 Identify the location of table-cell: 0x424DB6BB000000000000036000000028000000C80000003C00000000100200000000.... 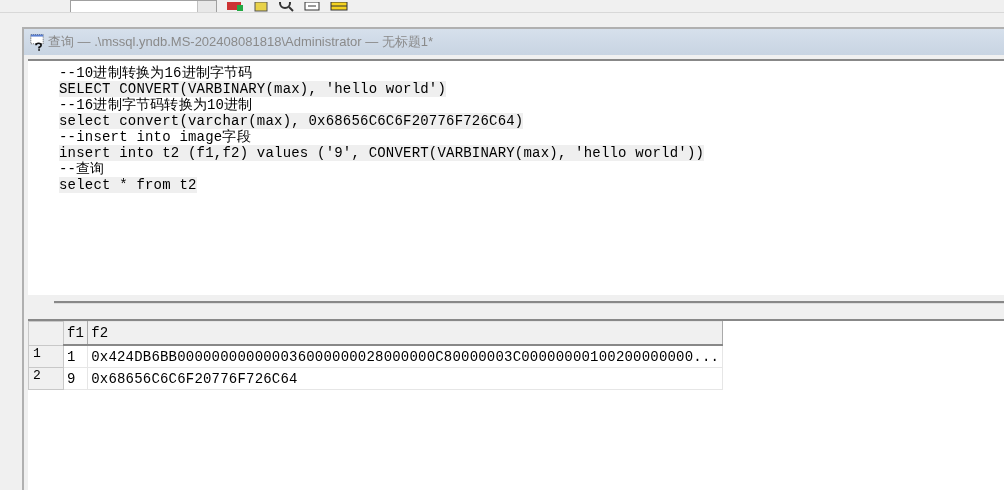
(405, 356).